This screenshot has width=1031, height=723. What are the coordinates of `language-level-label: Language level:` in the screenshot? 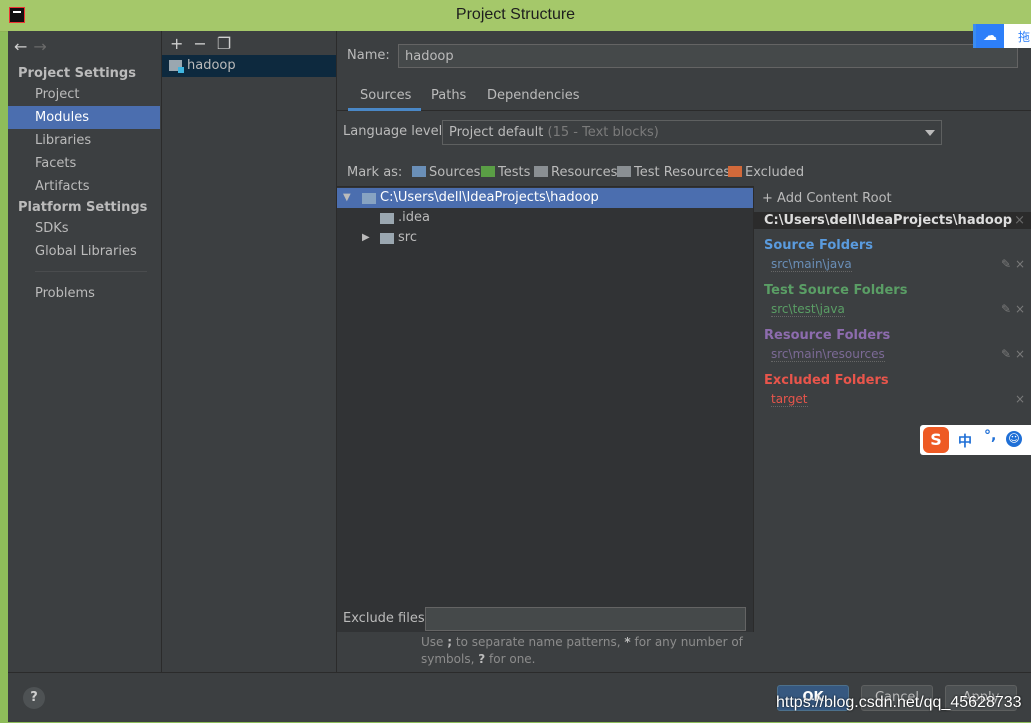 It's located at (395, 131).